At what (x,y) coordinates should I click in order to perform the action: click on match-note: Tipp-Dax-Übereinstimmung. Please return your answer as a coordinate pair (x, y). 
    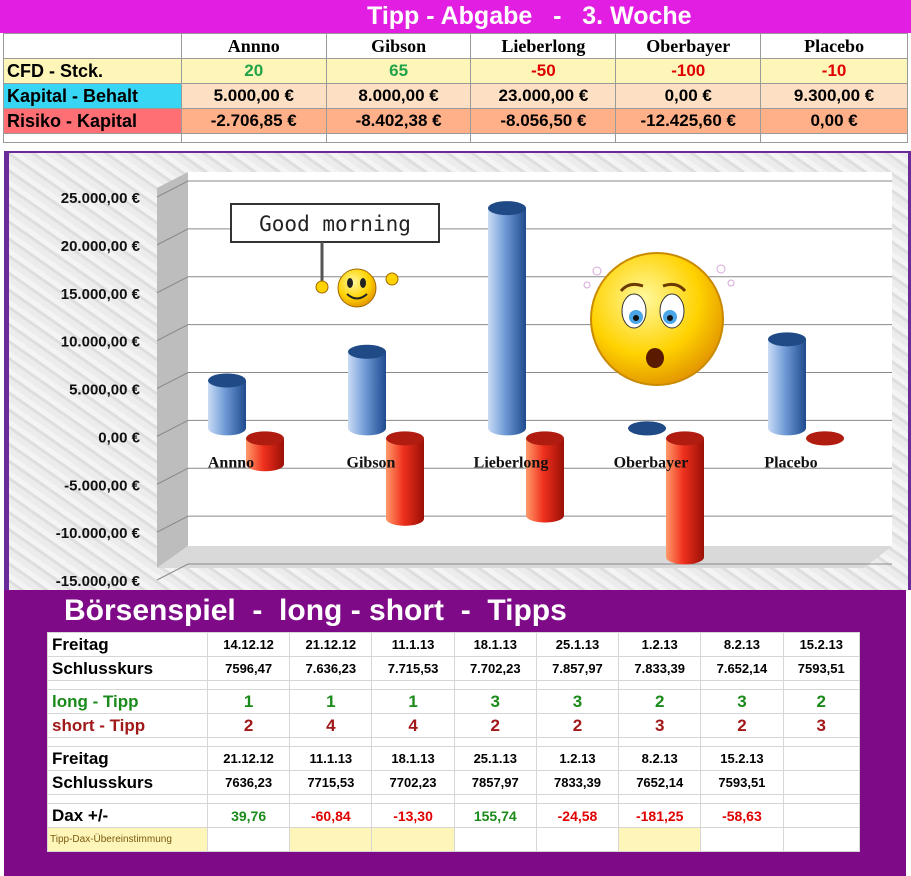
    Looking at the image, I should click on (127, 839).